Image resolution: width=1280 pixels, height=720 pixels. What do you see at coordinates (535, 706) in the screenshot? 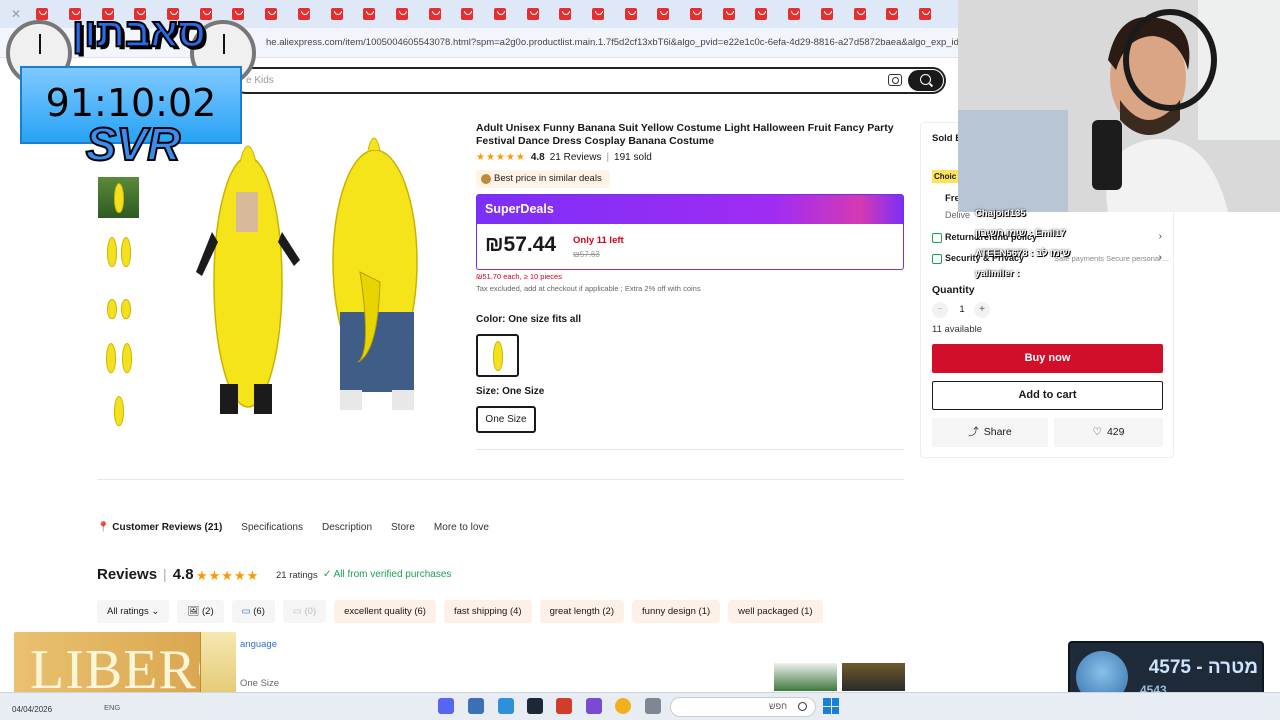
I see `steam-icon` at bounding box center [535, 706].